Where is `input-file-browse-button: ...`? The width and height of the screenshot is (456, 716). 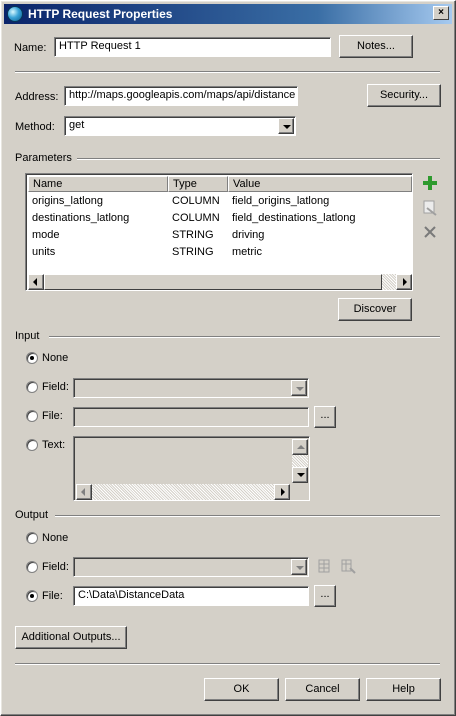
input-file-browse-button: ... is located at coordinates (325, 417).